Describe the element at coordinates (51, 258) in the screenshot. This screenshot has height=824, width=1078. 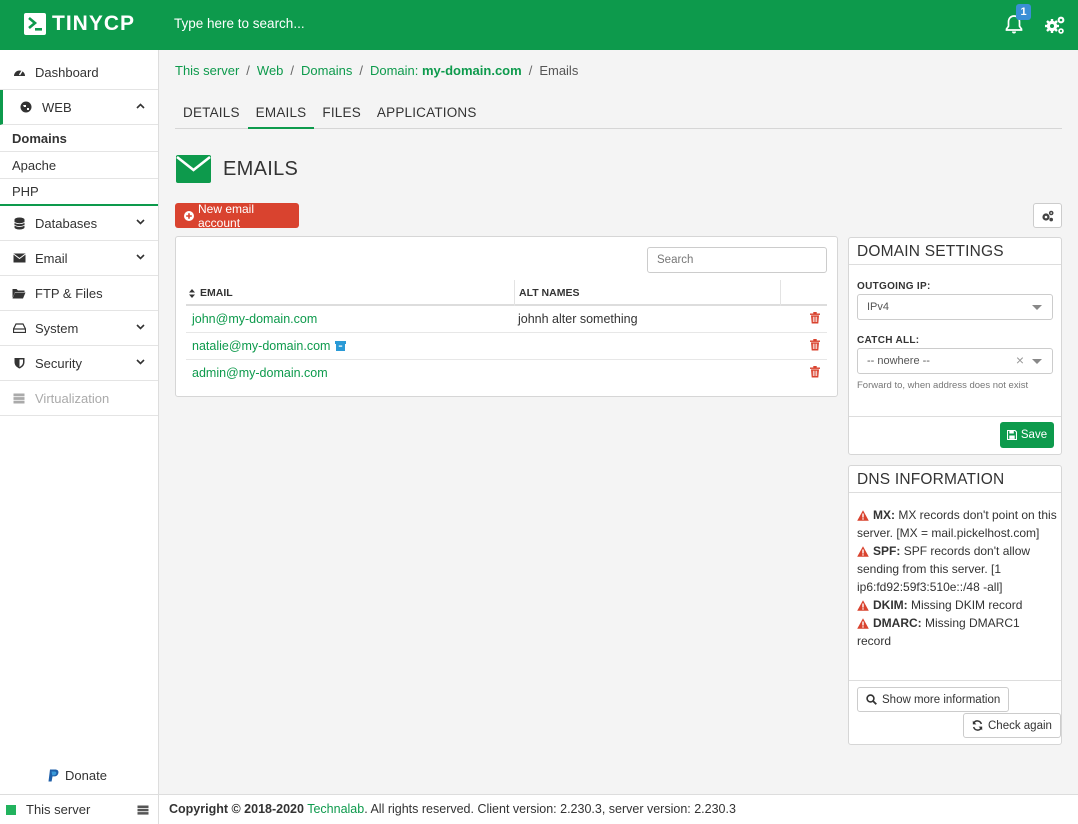
I see `sidebar-item-label: Email` at that location.